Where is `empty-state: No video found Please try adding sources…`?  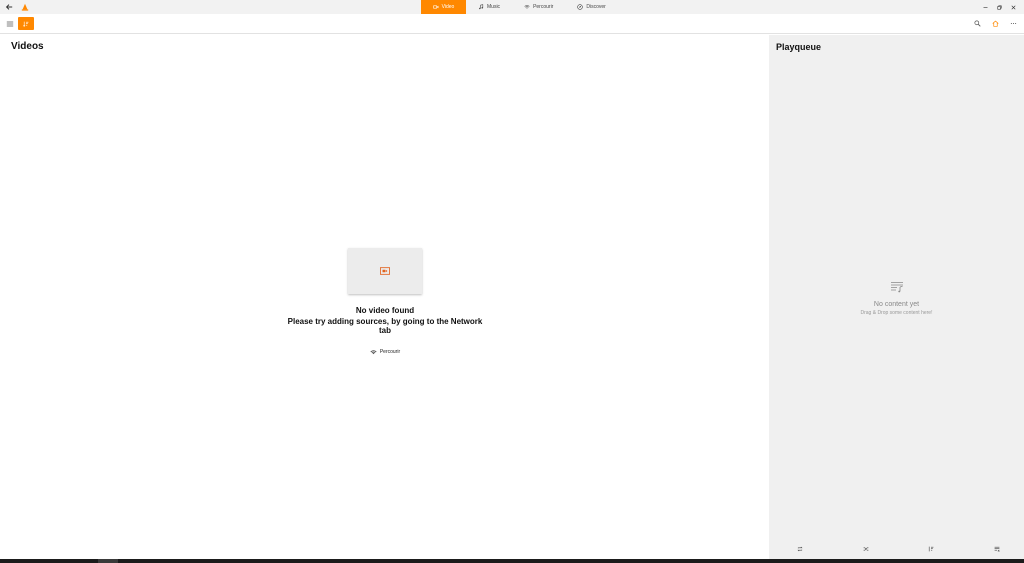 empty-state: No video found Please try adding sources… is located at coordinates (385, 304).